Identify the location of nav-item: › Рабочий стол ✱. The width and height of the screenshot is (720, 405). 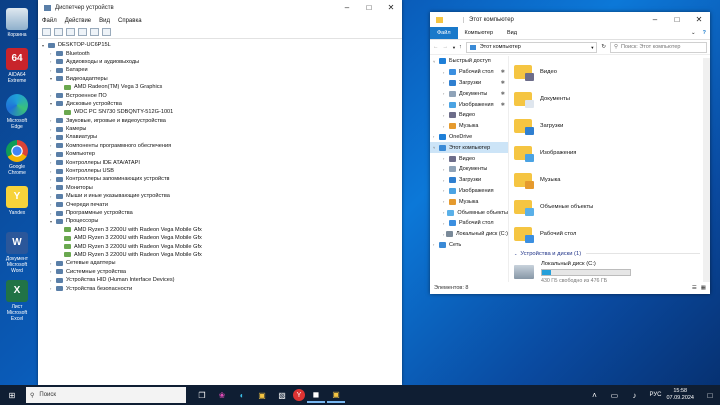
(469, 72).